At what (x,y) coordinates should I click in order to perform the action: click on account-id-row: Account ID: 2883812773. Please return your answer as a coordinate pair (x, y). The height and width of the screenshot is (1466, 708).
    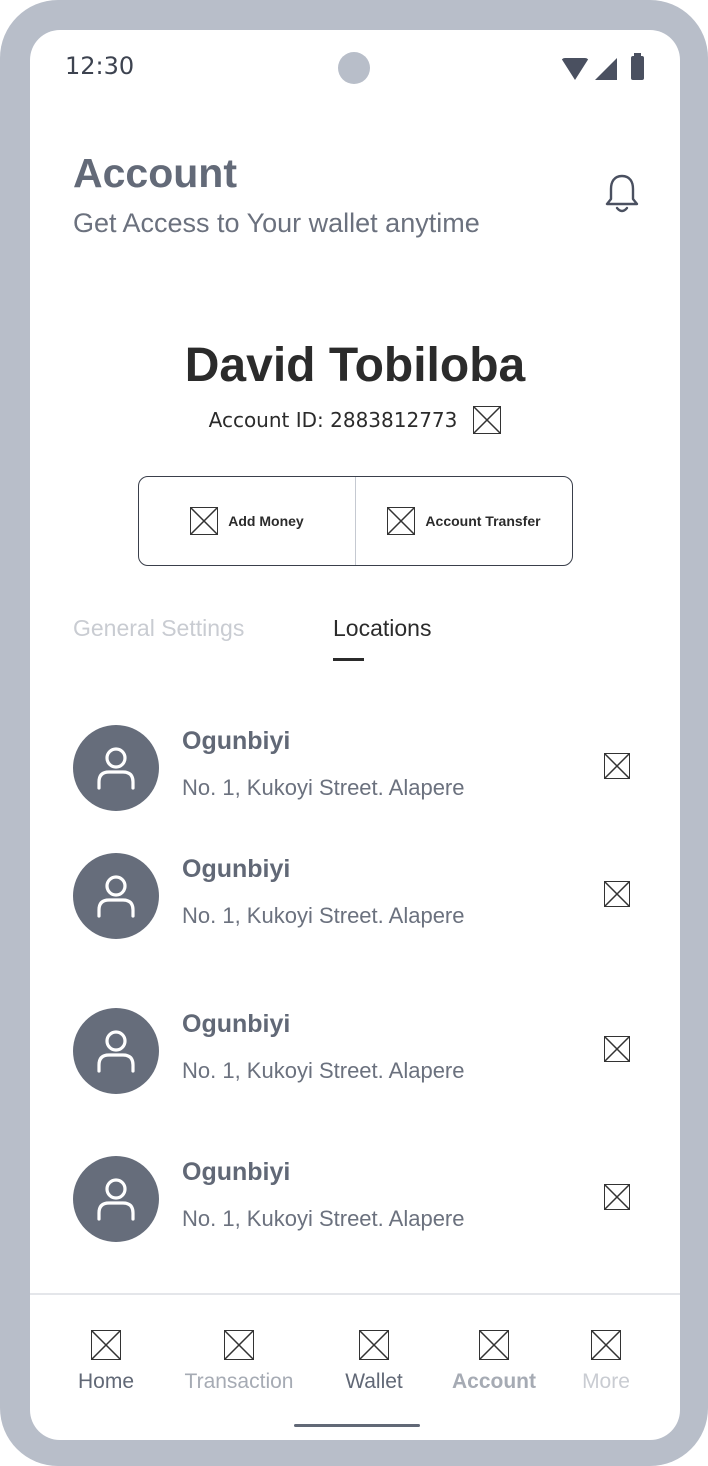
    Looking at the image, I should click on (355, 420).